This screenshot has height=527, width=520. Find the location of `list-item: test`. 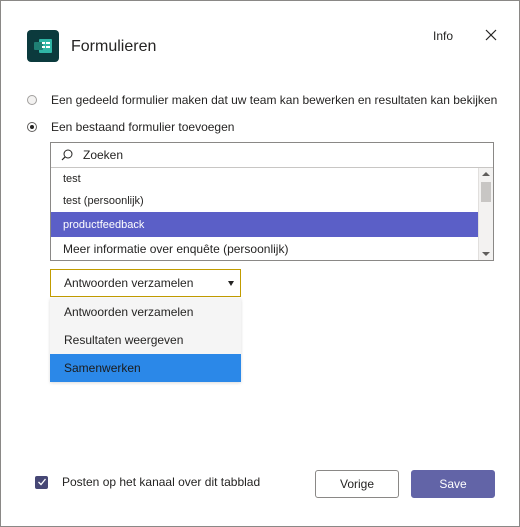

list-item: test is located at coordinates (265, 179).